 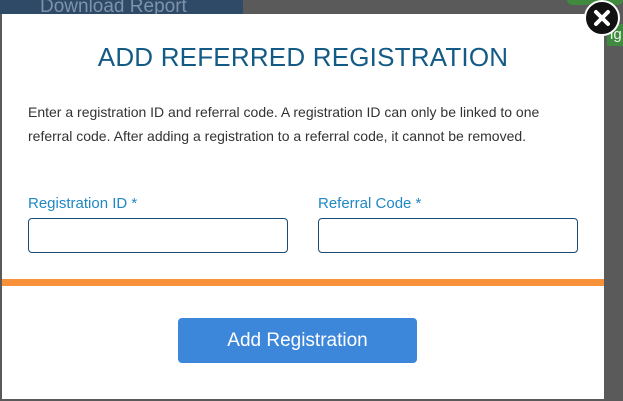 I want to click on close-icon, so click(x=602, y=18).